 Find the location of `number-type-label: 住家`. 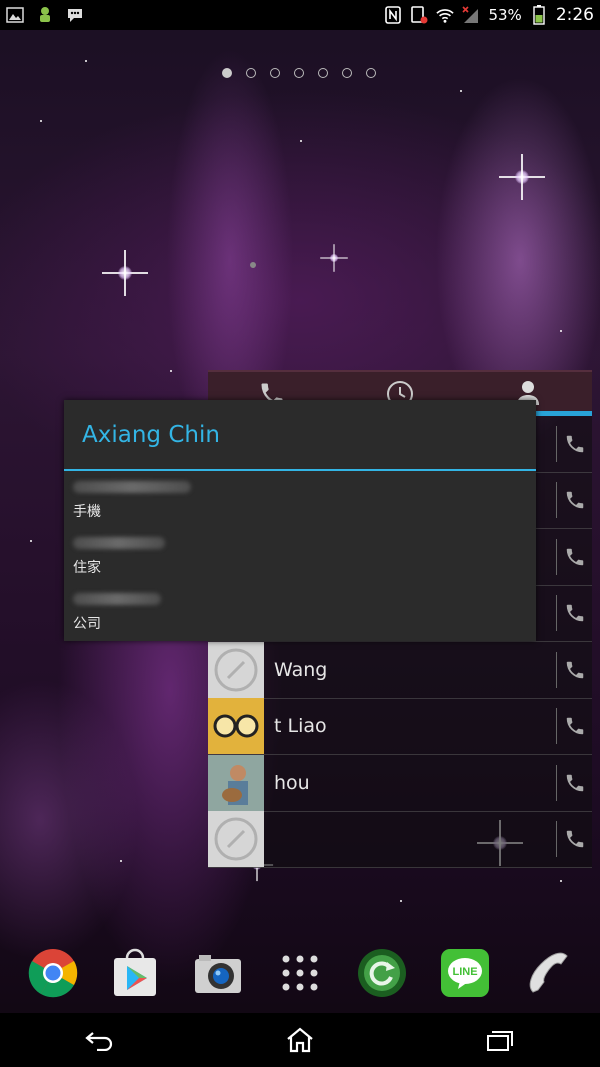

number-type-label: 住家 is located at coordinates (87, 568).